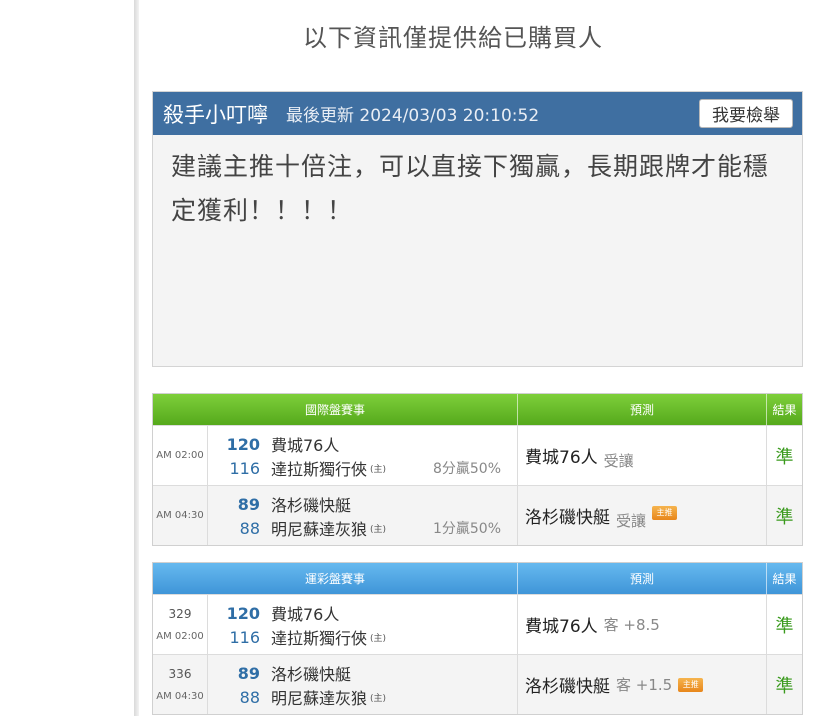 This screenshot has height=716, width=828. What do you see at coordinates (466, 469) in the screenshot?
I see `handicap-line: 8分贏50%` at bounding box center [466, 469].